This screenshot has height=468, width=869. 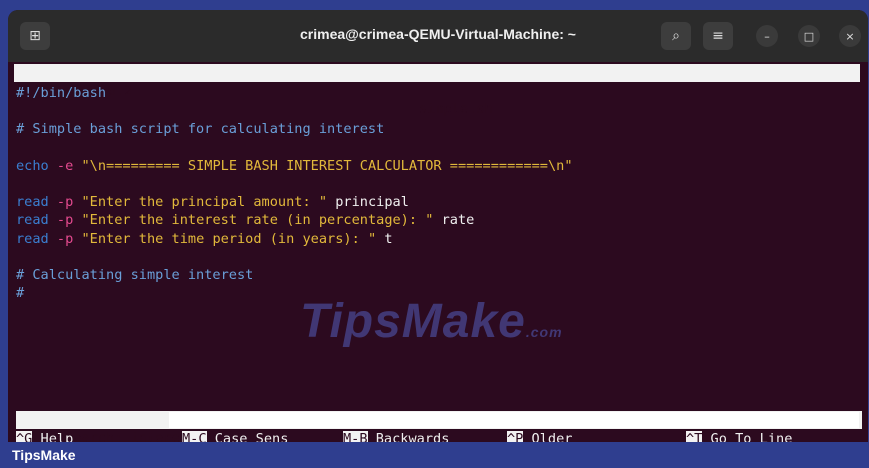 I want to click on menu-button: ≡, so click(x=718, y=36).